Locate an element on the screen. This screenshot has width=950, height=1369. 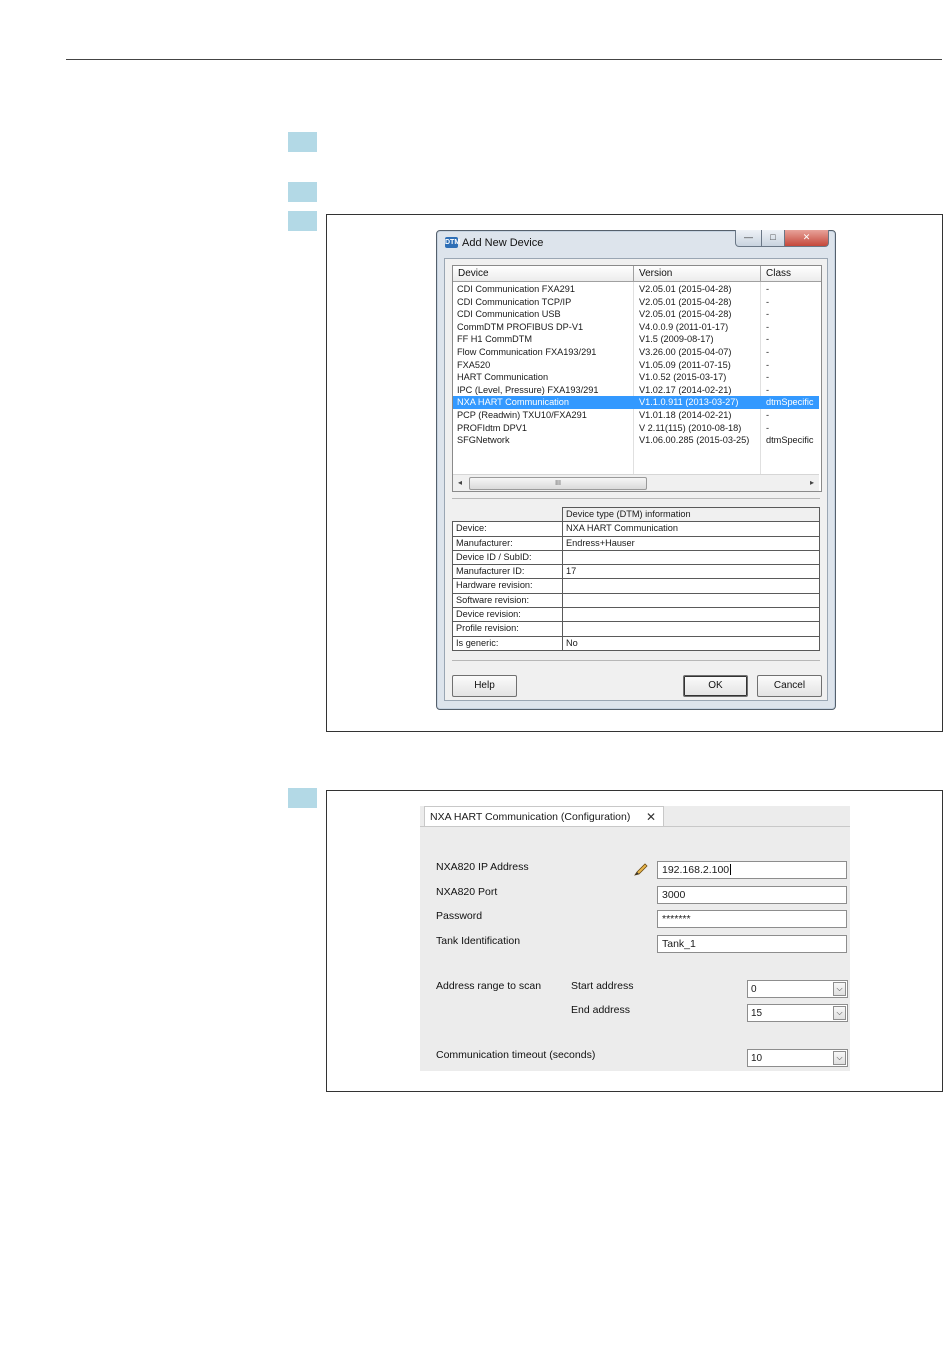
device-list-row: HART Communication V1.0.52 (2015-03-17) - is located at coordinates (636, 377).